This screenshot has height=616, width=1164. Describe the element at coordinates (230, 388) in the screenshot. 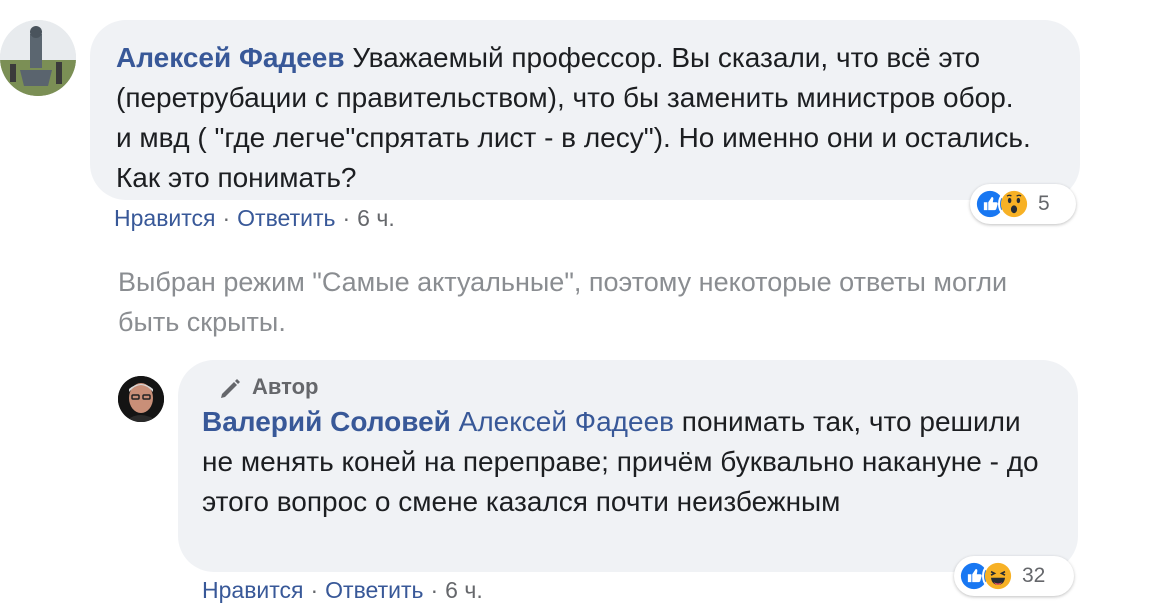

I see `pencil-icon` at that location.